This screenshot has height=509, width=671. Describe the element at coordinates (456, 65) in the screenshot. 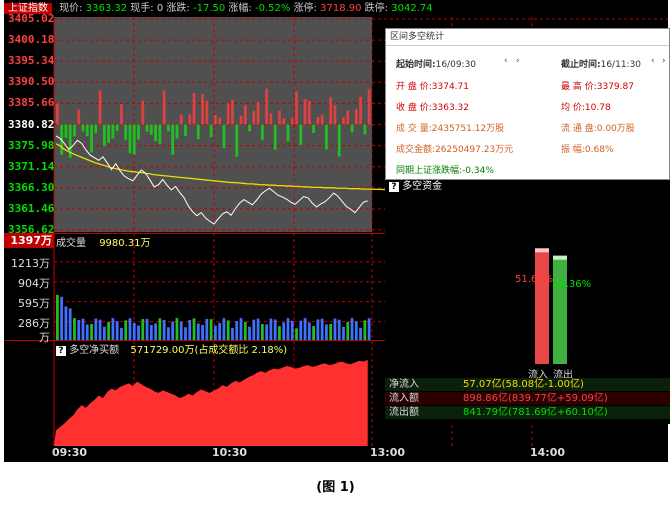

I see `start-value: 16/09:30` at that location.